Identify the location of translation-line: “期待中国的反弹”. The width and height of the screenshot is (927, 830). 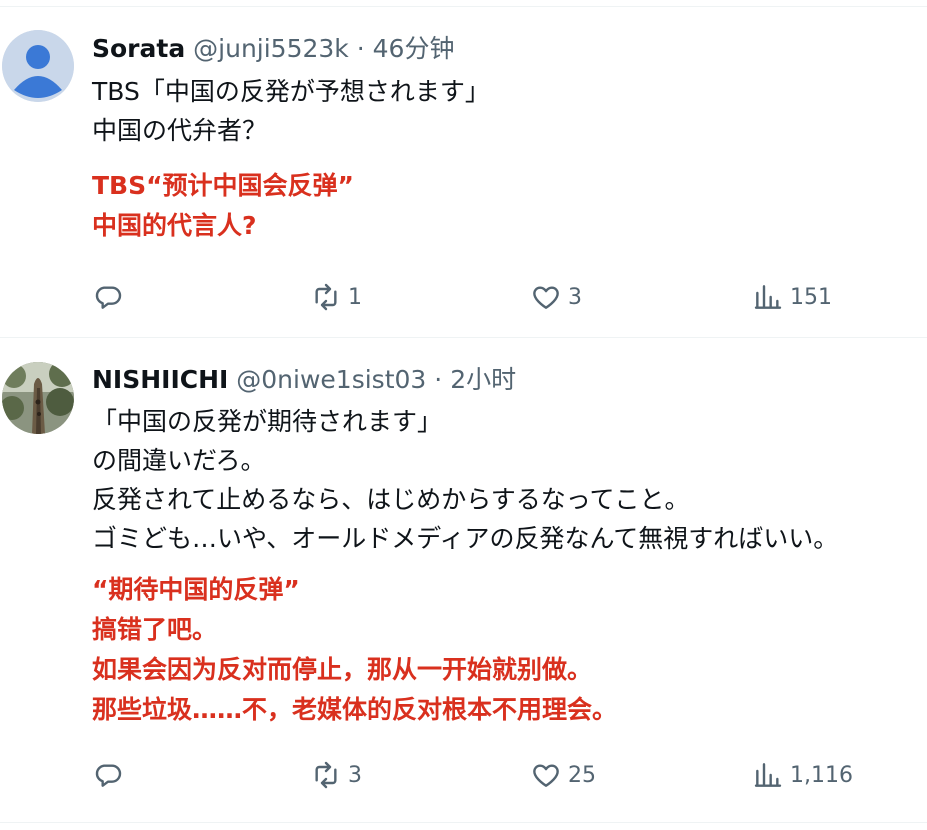
(196, 589).